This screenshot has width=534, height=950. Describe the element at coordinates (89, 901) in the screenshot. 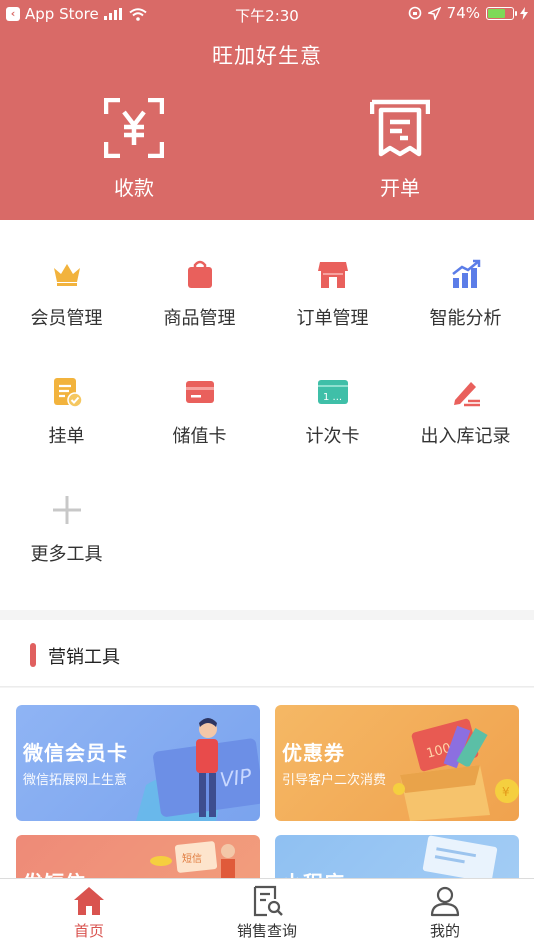

I see `home-icon` at that location.